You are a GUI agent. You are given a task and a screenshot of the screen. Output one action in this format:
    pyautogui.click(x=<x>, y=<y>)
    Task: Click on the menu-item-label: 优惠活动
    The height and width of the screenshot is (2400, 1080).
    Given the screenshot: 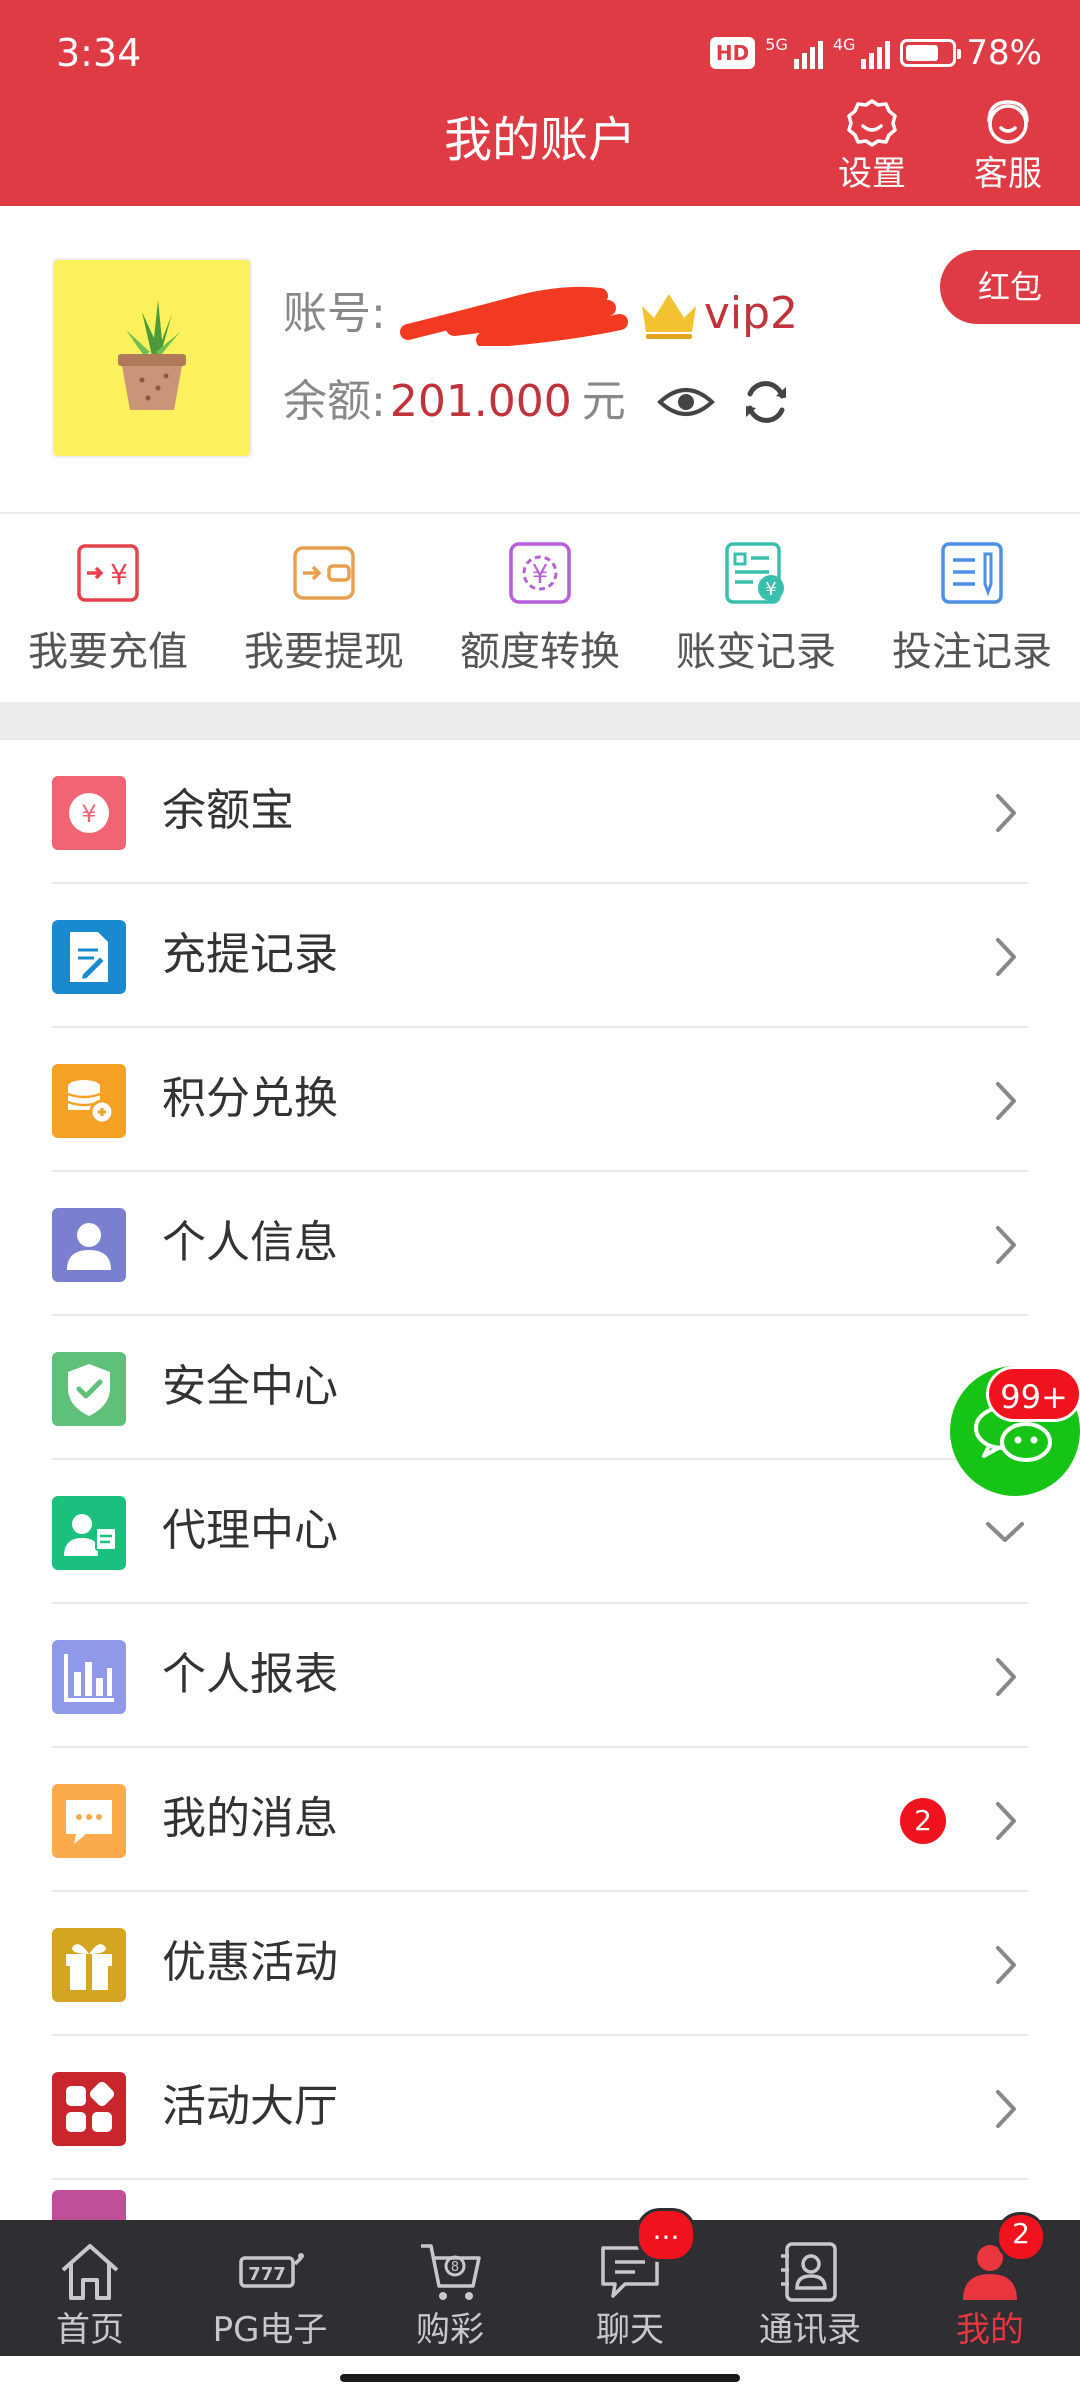 What is the action you would take?
    pyautogui.click(x=250, y=1962)
    